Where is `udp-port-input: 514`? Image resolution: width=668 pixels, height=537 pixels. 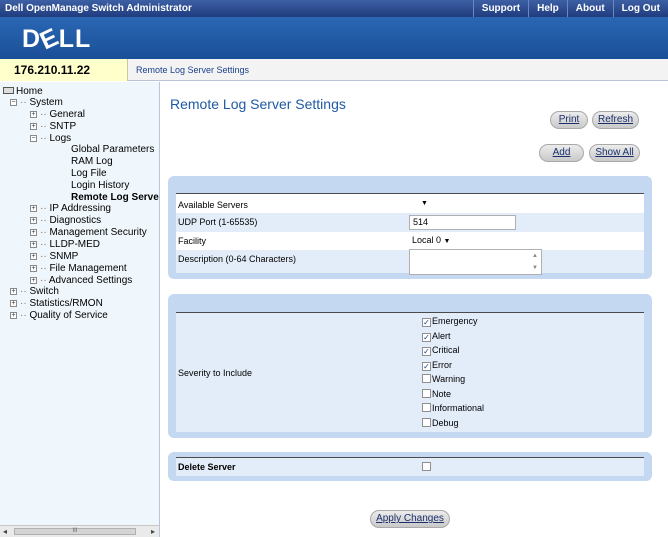 udp-port-input: 514 is located at coordinates (462, 222).